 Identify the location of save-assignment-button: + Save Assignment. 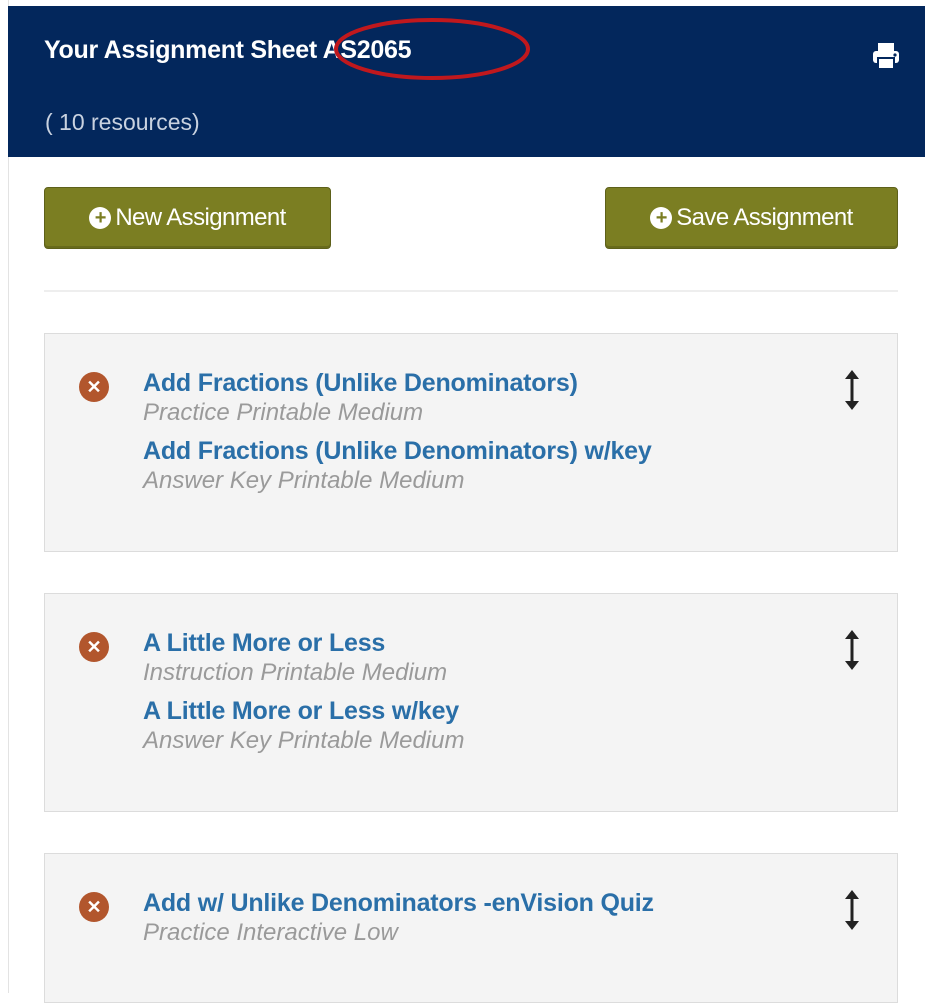
(751, 218).